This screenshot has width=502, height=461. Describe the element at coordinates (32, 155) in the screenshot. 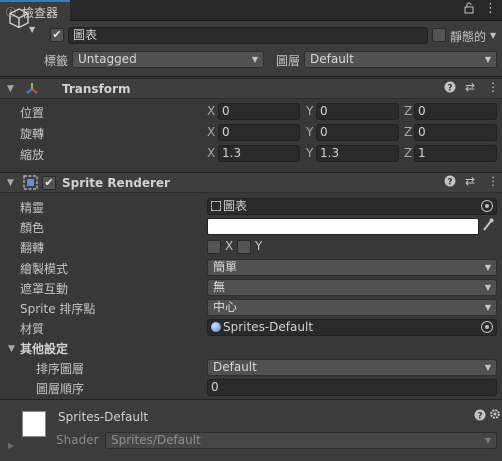

I see `scale-label: 縮放` at that location.